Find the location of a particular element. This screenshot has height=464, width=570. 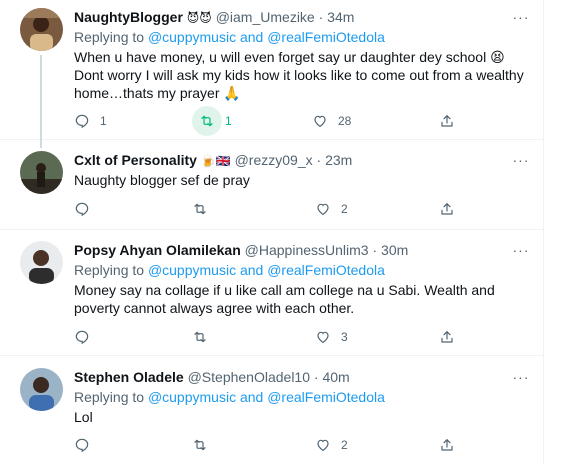

tweet-text: Lol is located at coordinates (83, 417).